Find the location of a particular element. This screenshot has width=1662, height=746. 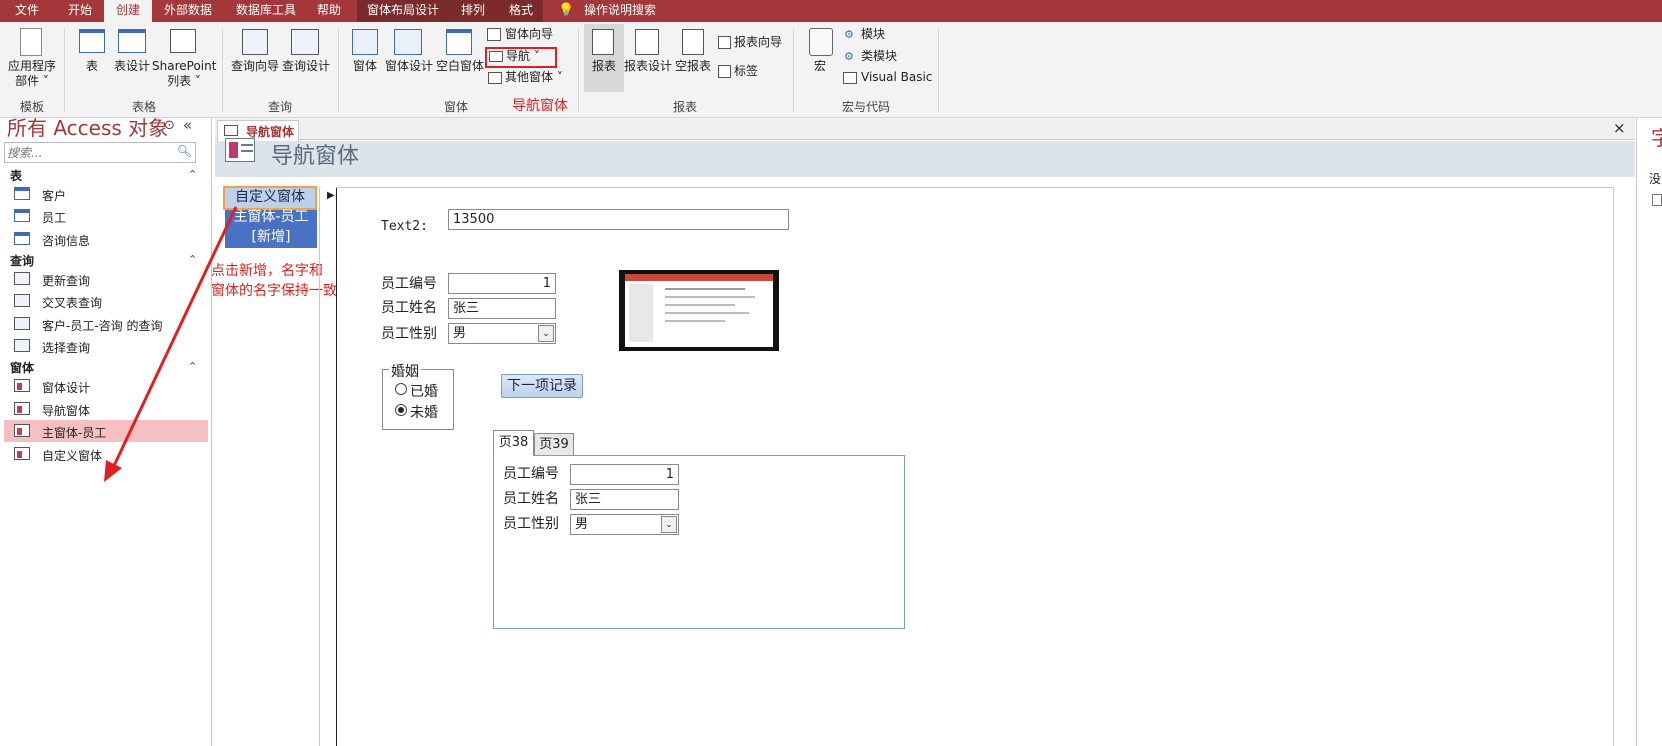

tab-page38: 页38 is located at coordinates (513, 443).